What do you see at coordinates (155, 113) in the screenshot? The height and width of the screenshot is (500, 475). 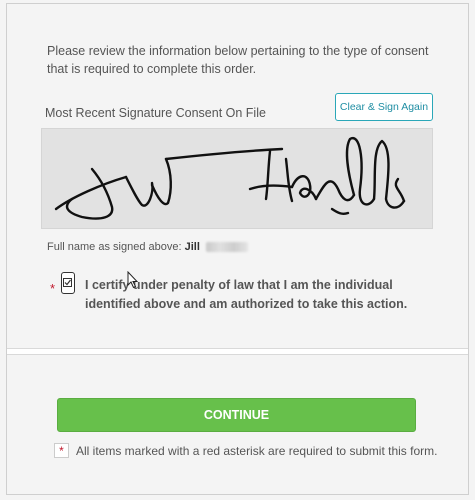 I see `signature-label: Most Recent Signature Consent On File` at bounding box center [155, 113].